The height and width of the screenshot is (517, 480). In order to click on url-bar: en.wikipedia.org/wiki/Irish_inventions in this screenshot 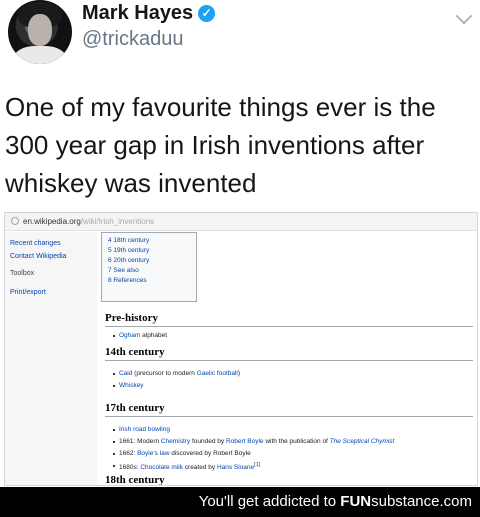, I will do `click(241, 222)`.